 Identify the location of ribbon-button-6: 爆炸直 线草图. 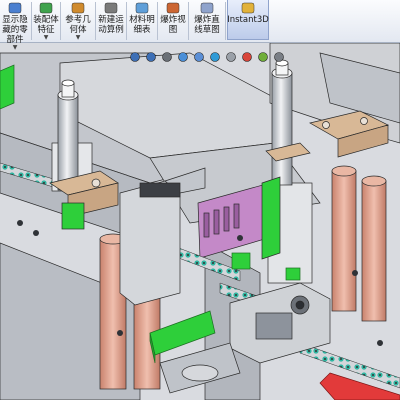
(207, 20).